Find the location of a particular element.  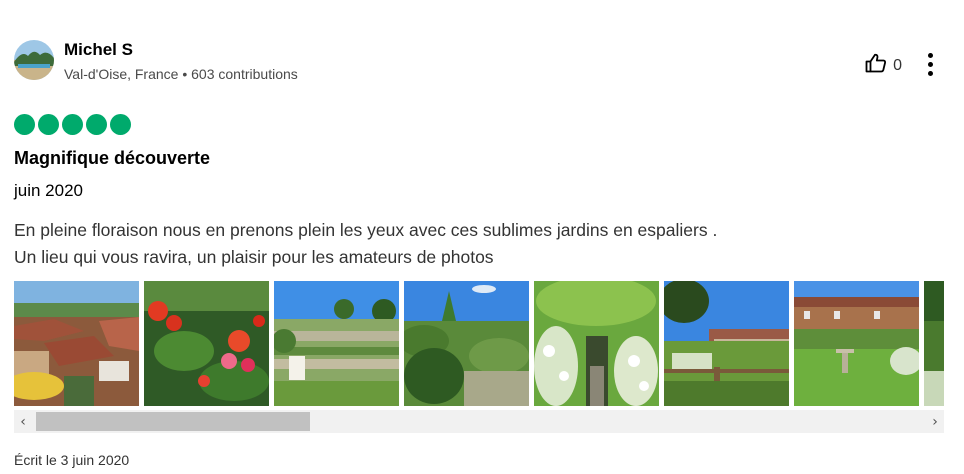

scroll-thumb is located at coordinates (173, 421).